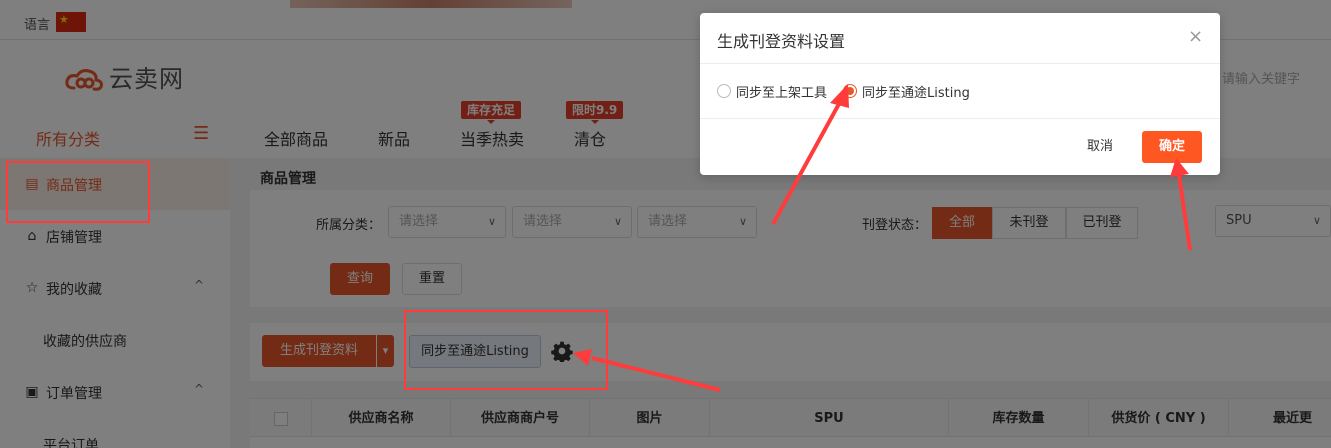 This screenshot has width=1331, height=448. Describe the element at coordinates (781, 91) in the screenshot. I see `radio-label-listing-tool: 同步至上架工具` at that location.